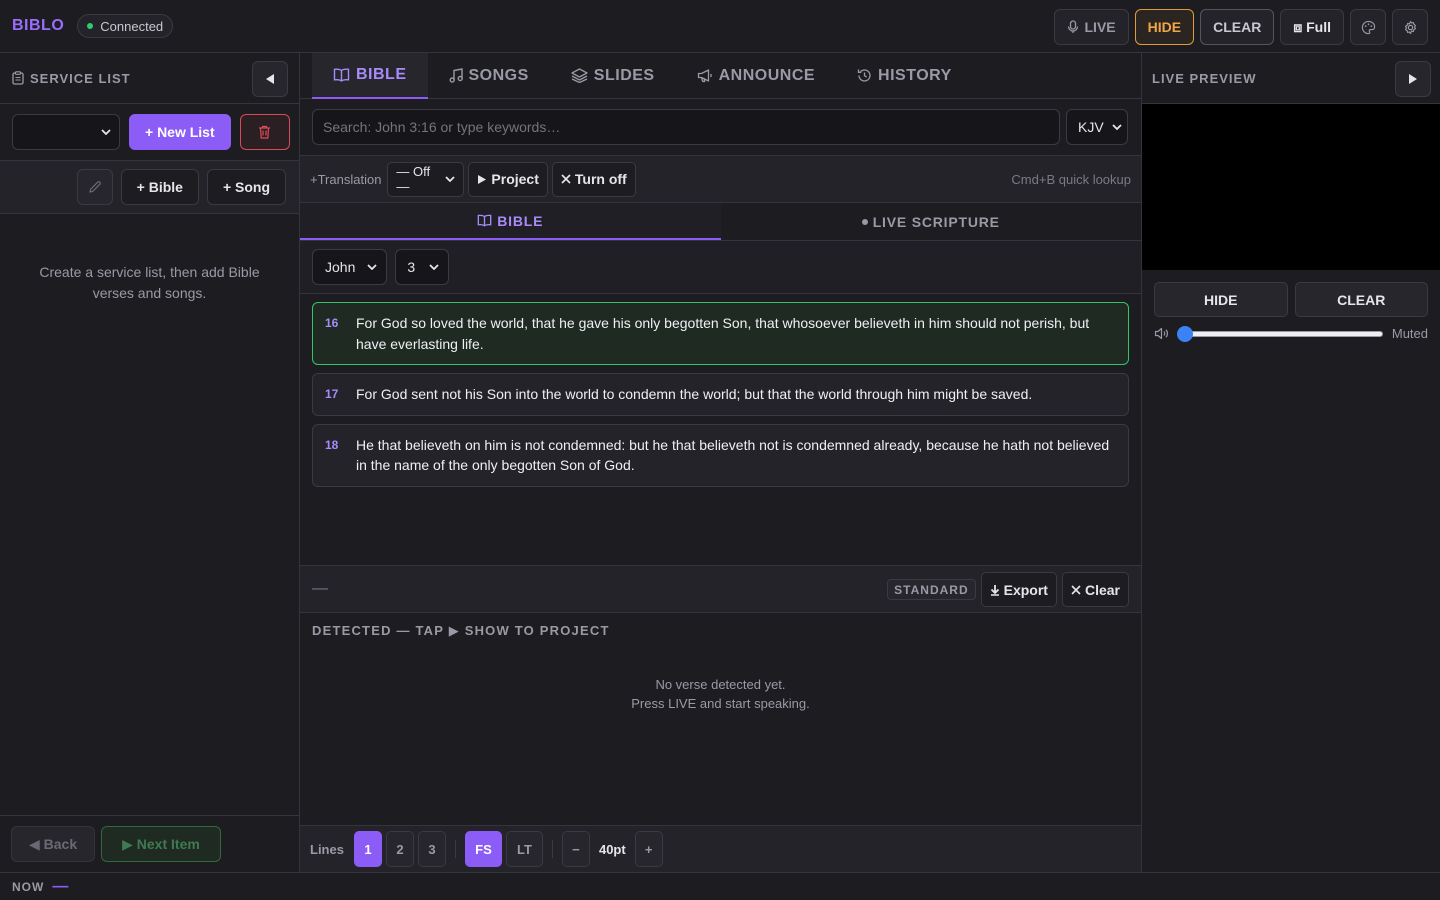 The width and height of the screenshot is (1440, 900). I want to click on volume-slider, so click(1280, 333).